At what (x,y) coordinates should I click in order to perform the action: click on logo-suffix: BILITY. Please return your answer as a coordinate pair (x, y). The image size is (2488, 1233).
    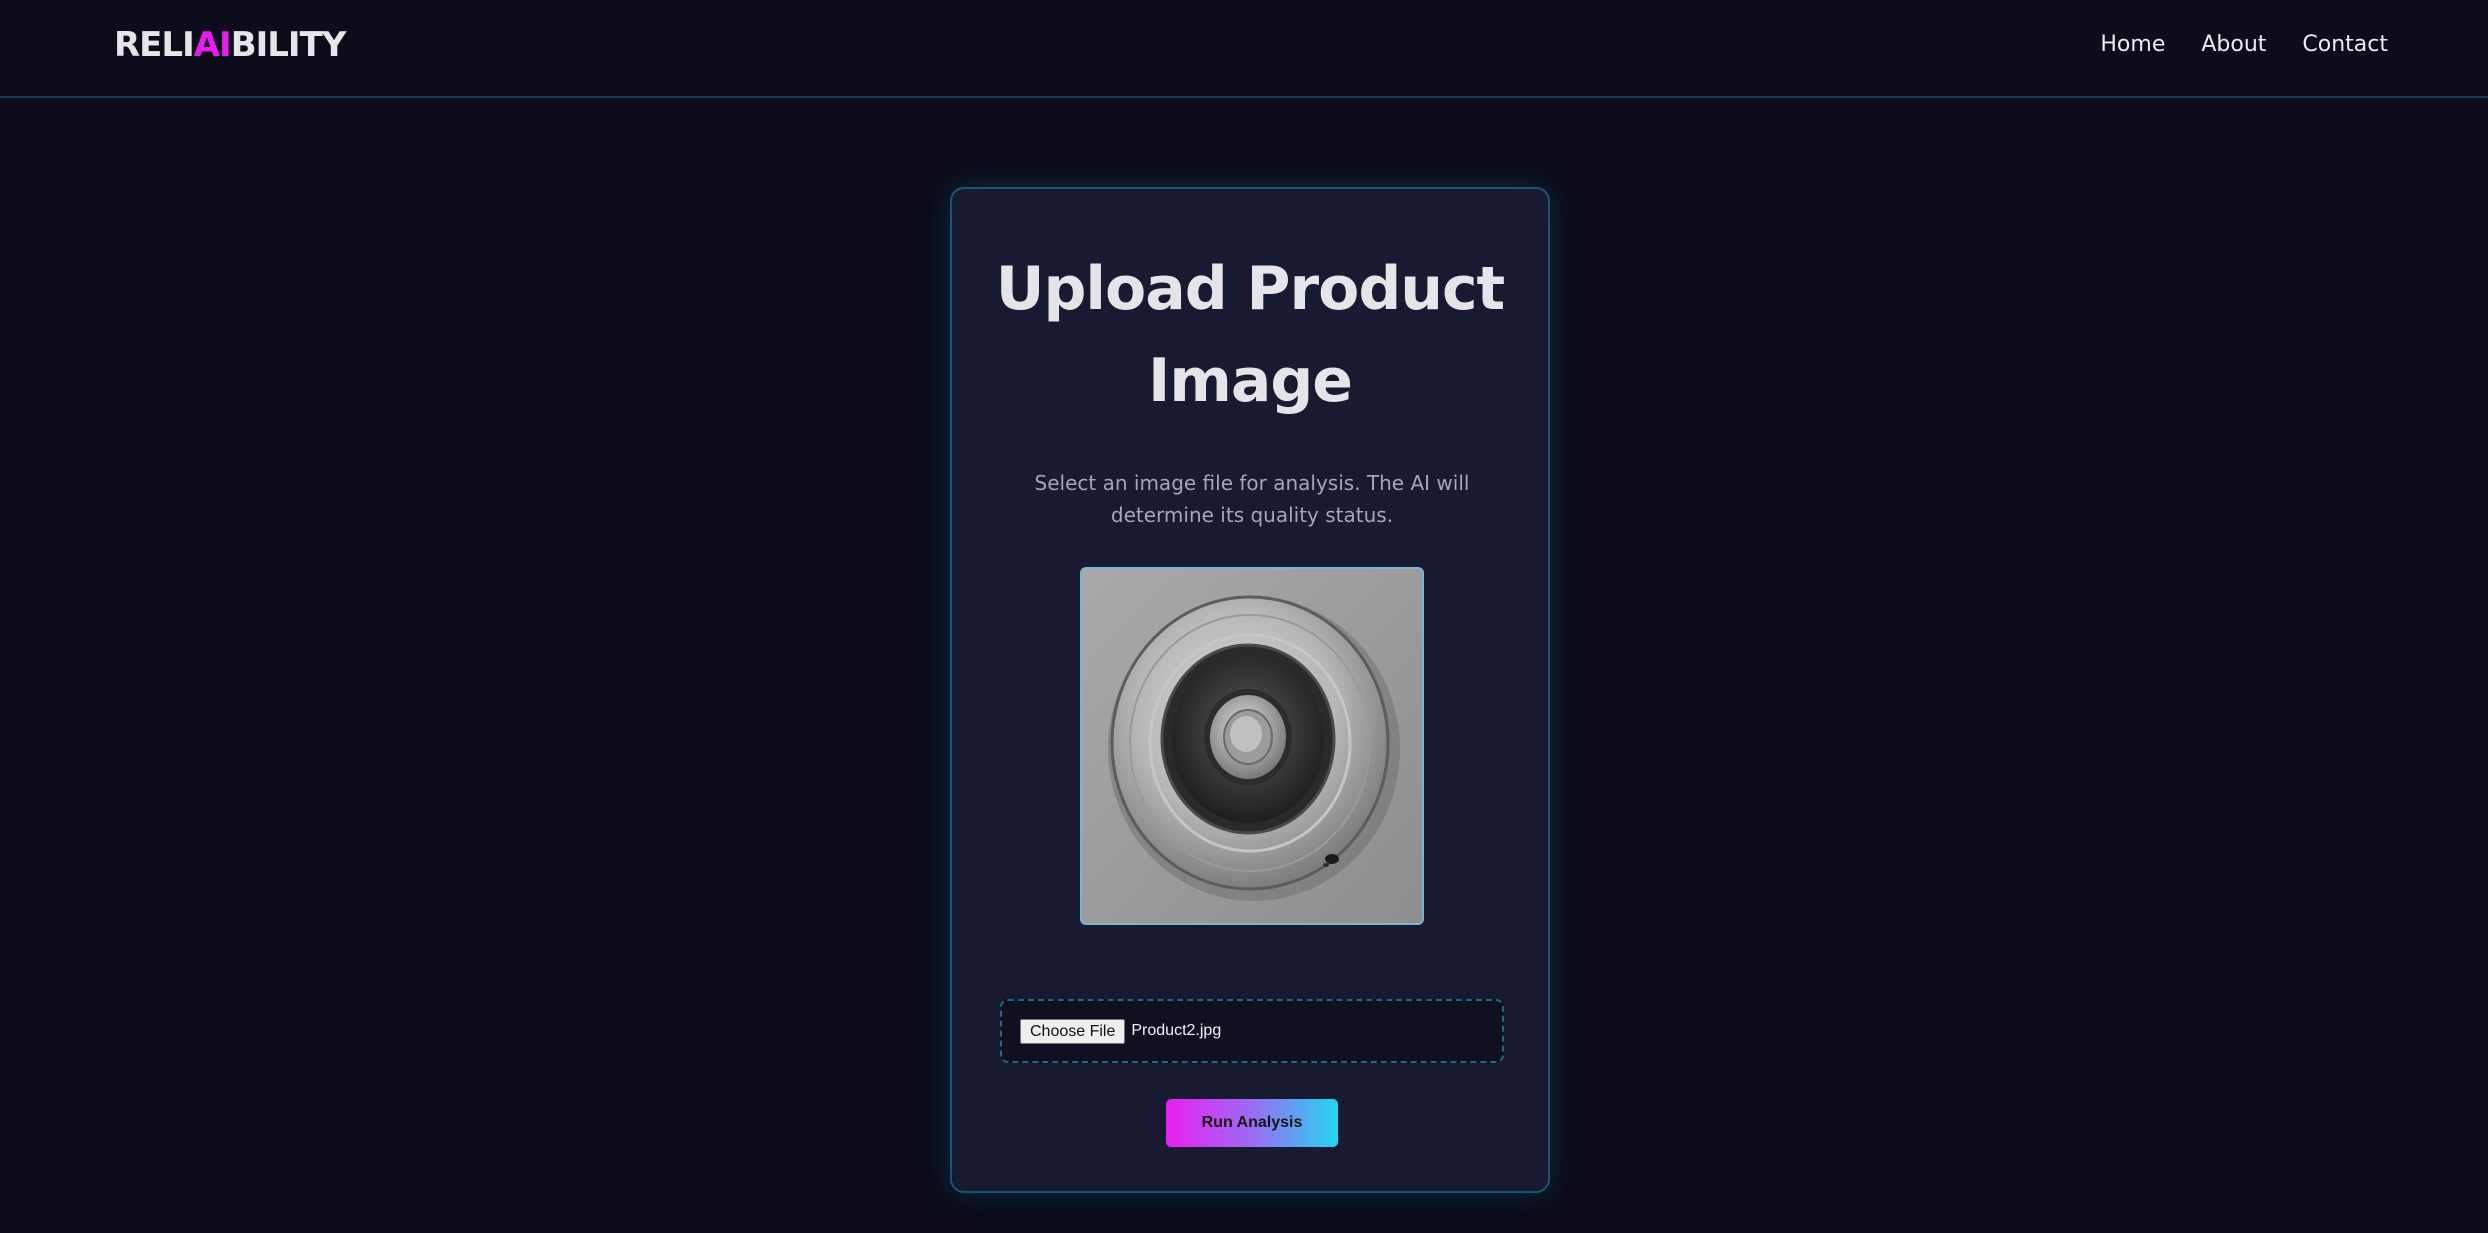
    Looking at the image, I should click on (288, 45).